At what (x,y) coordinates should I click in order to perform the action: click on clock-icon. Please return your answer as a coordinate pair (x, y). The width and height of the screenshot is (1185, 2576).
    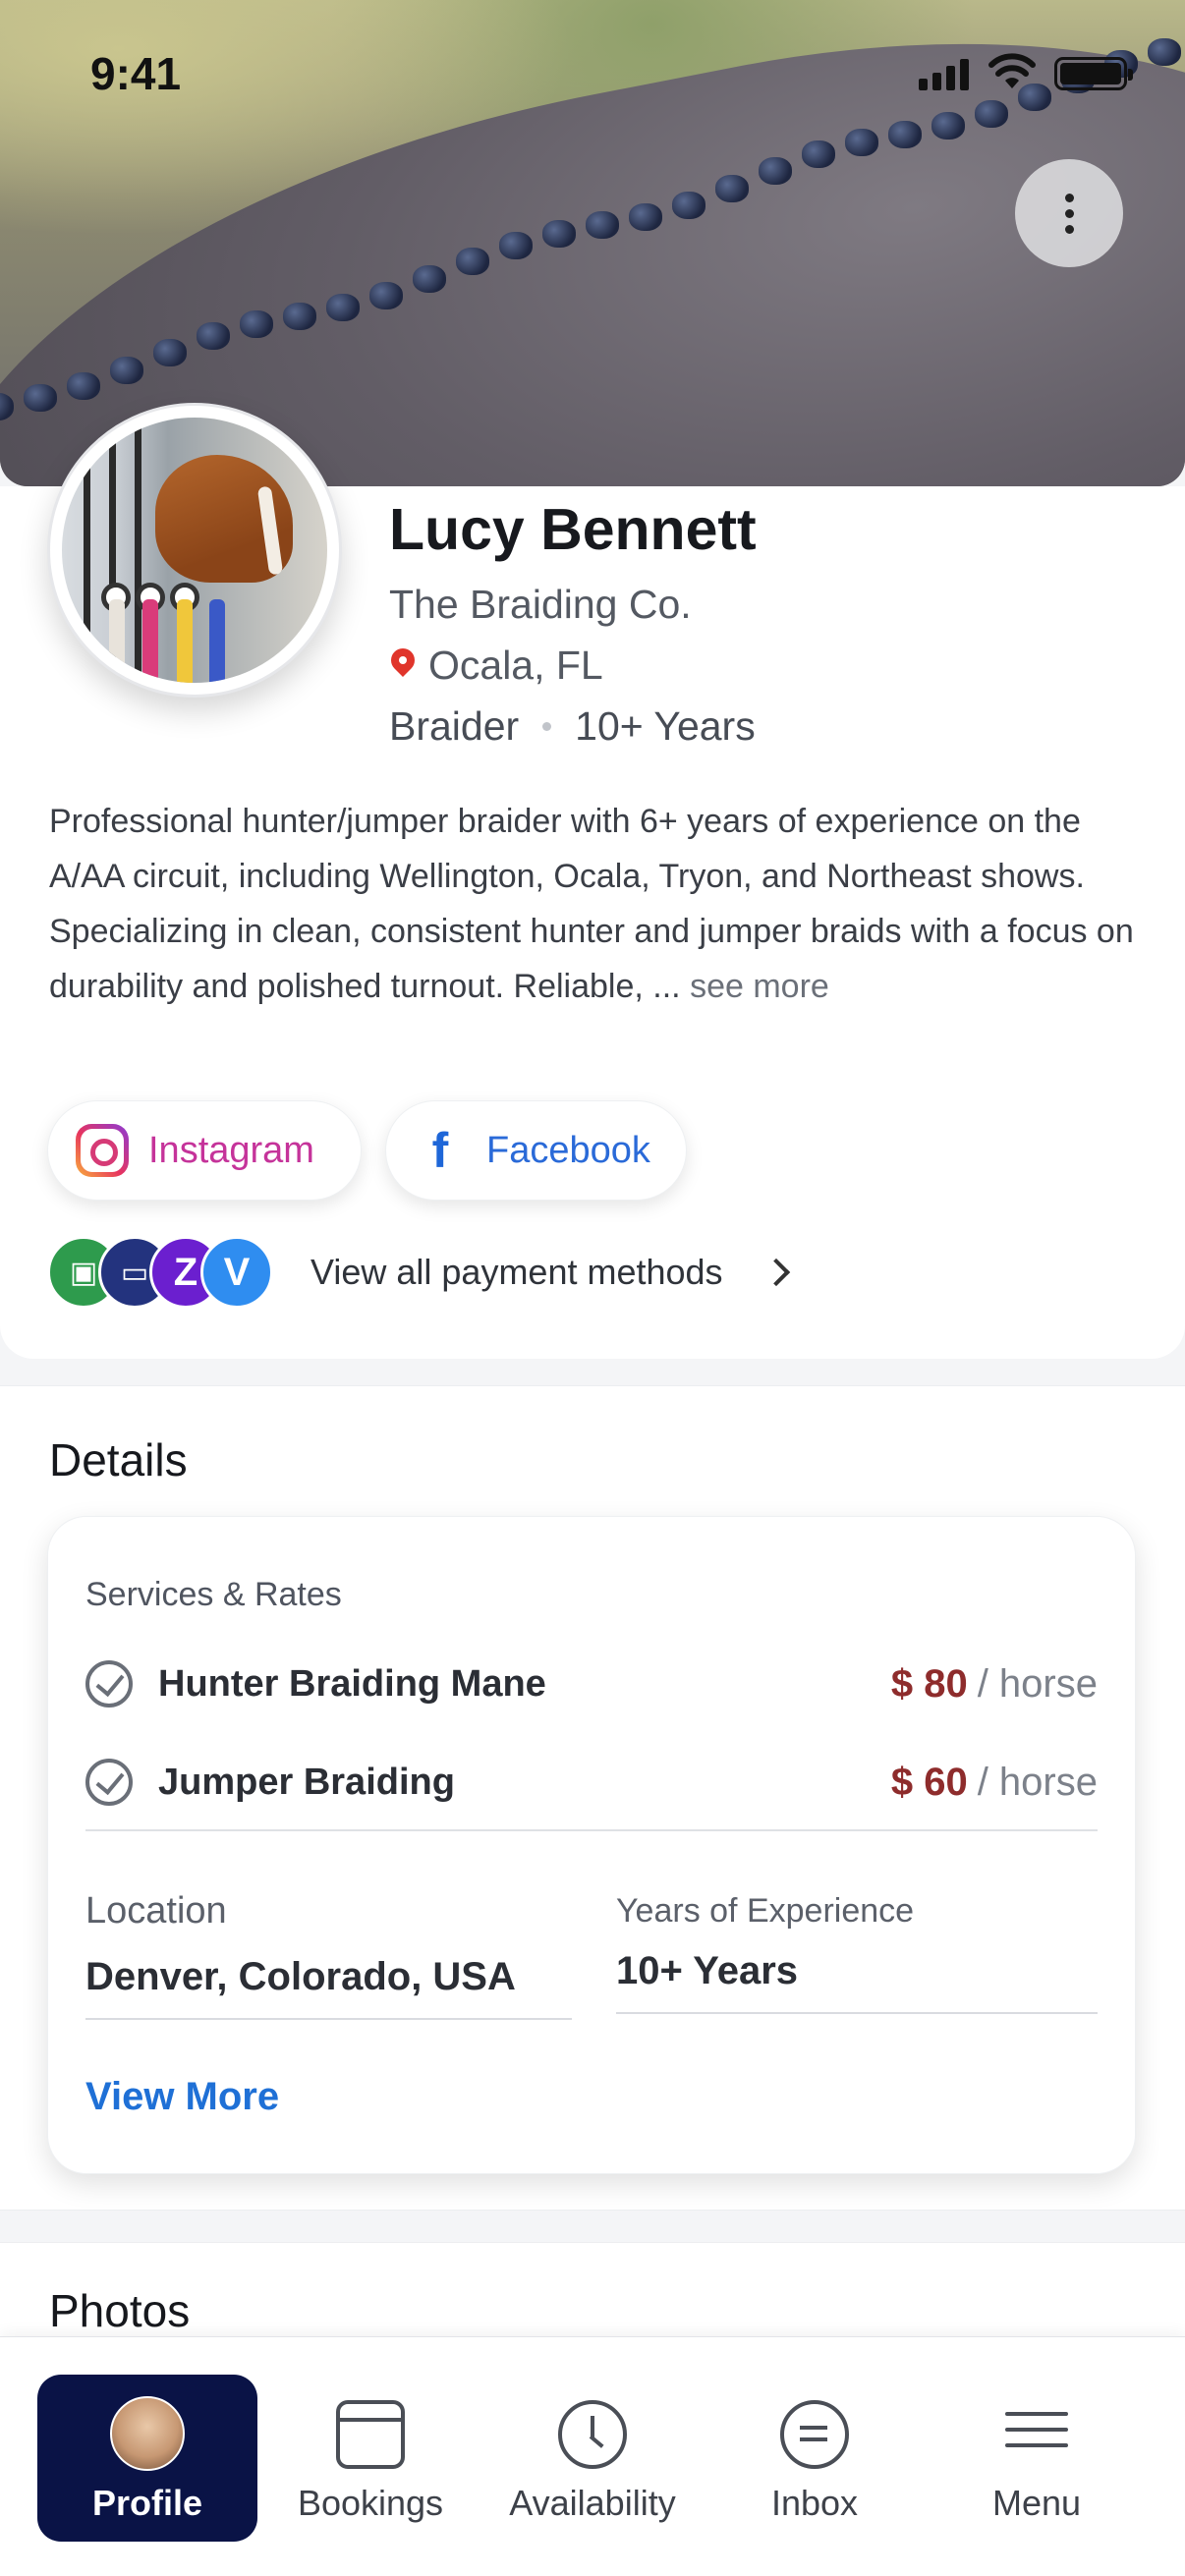
    Looking at the image, I should click on (592, 2434).